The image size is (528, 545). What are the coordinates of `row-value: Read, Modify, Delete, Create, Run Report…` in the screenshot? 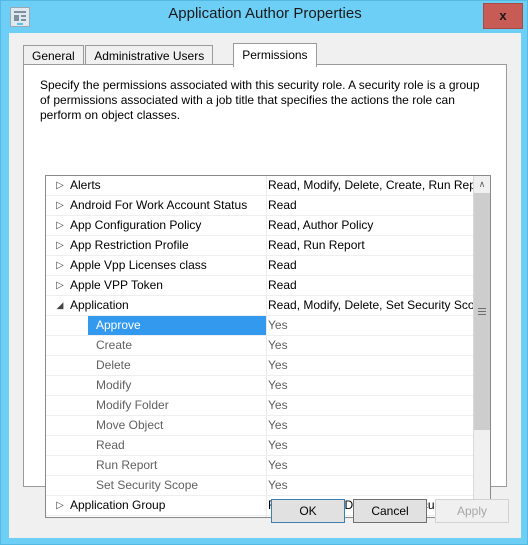 It's located at (371, 185).